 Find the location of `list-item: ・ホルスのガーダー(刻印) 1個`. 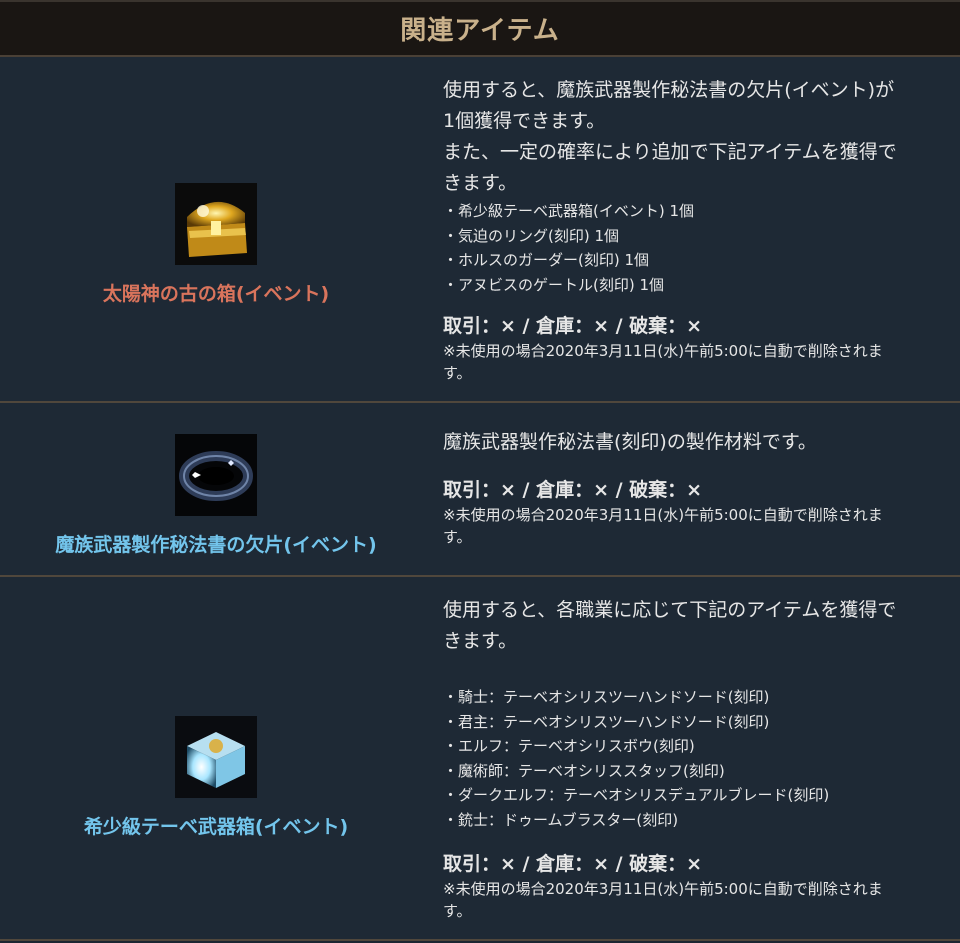

list-item: ・ホルスのガーダー(刻印) 1個 is located at coordinates (546, 260).